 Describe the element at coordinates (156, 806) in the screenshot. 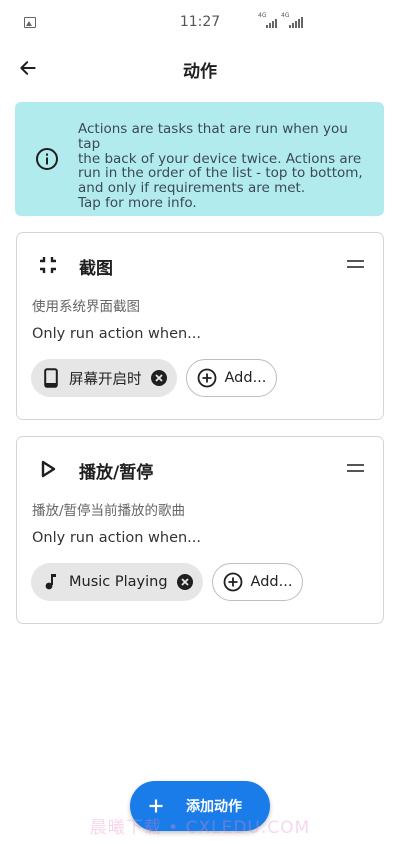

I see `plus-icon` at that location.